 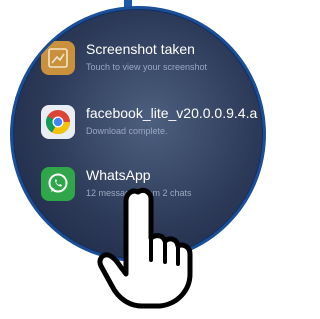 What do you see at coordinates (58, 58) in the screenshot?
I see `screenshot-icon` at bounding box center [58, 58].